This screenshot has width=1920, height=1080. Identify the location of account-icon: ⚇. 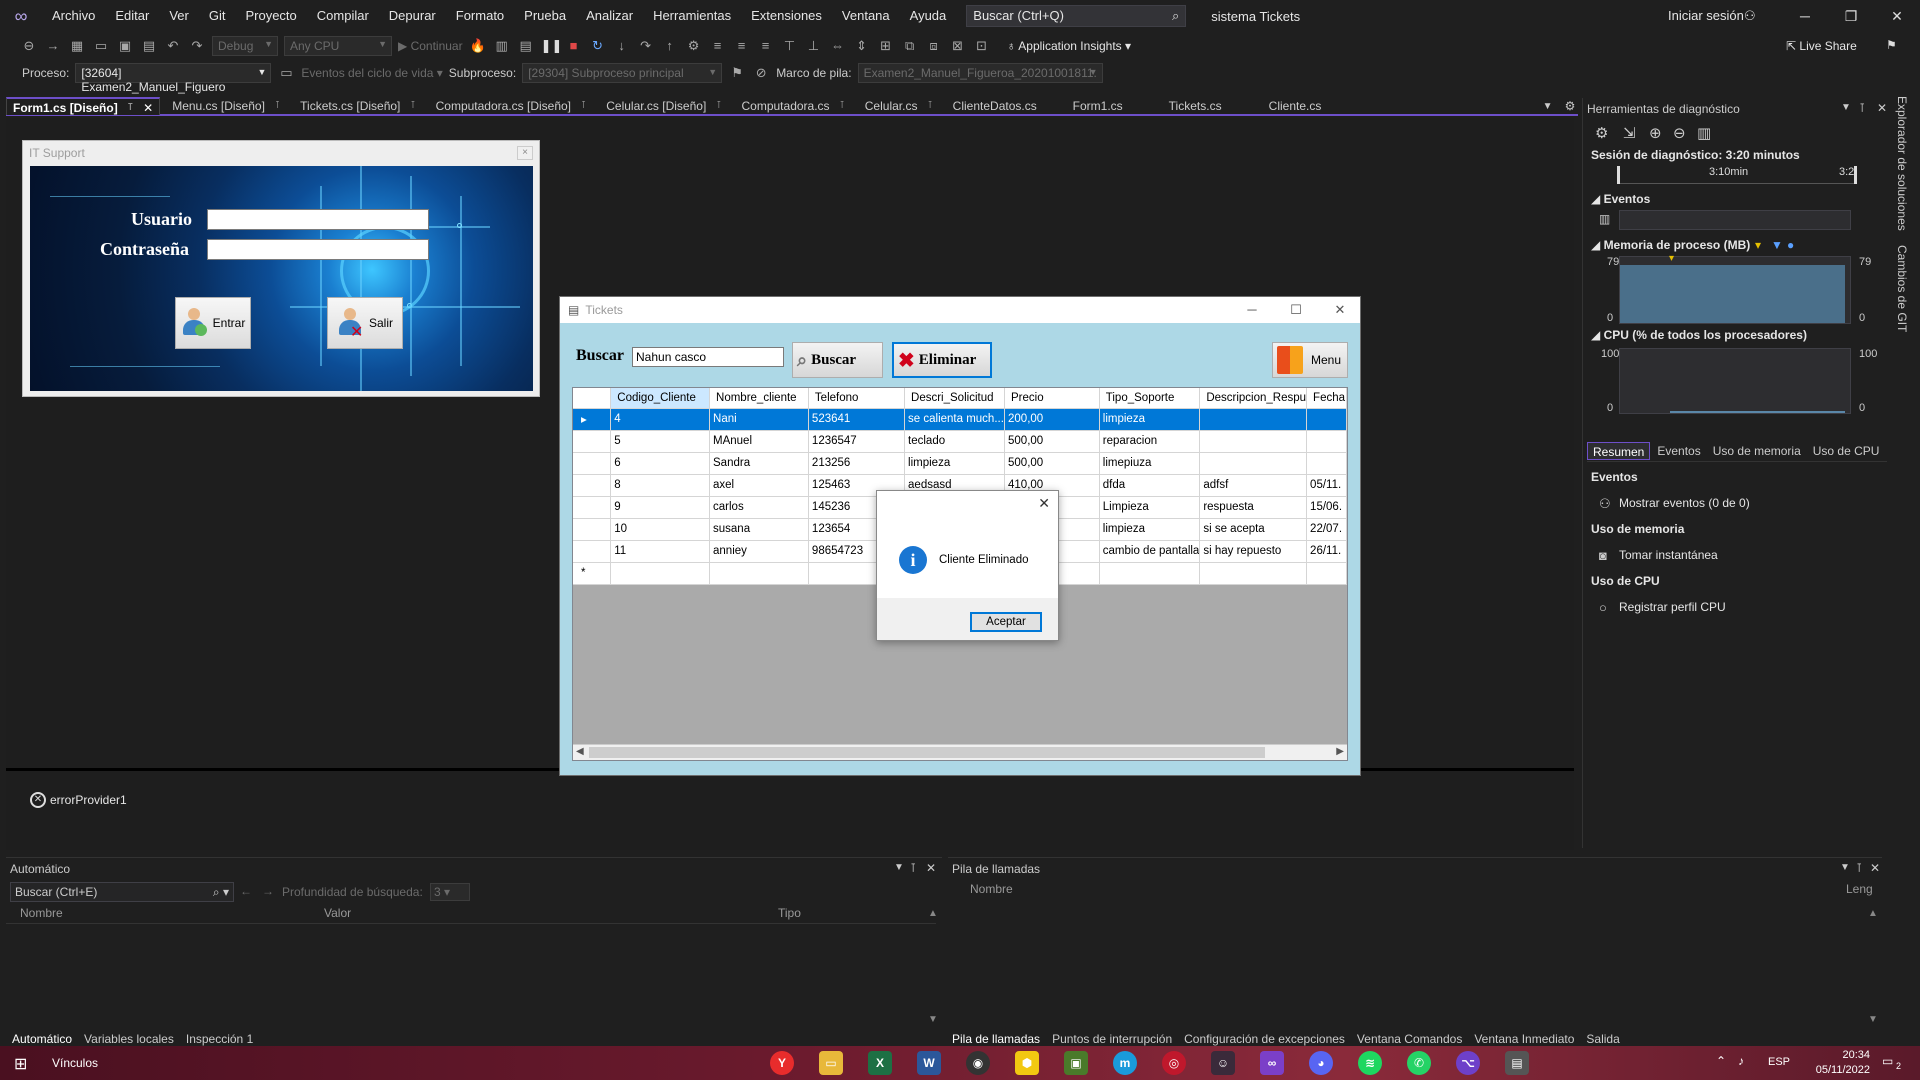
(1750, 16).